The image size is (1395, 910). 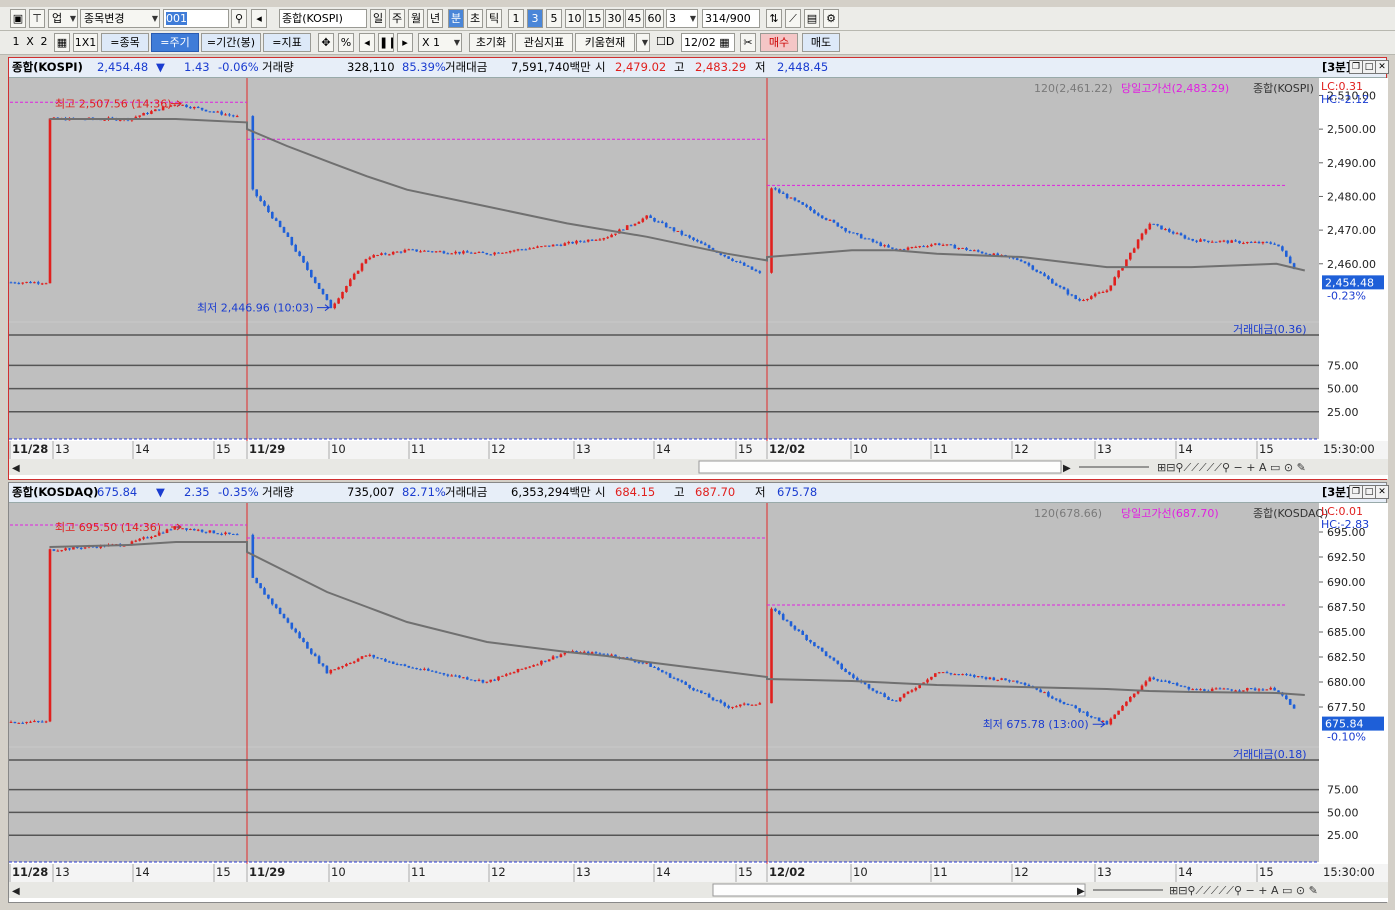 What do you see at coordinates (721, 67) in the screenshot?
I see `high-value: 2,483.29` at bounding box center [721, 67].